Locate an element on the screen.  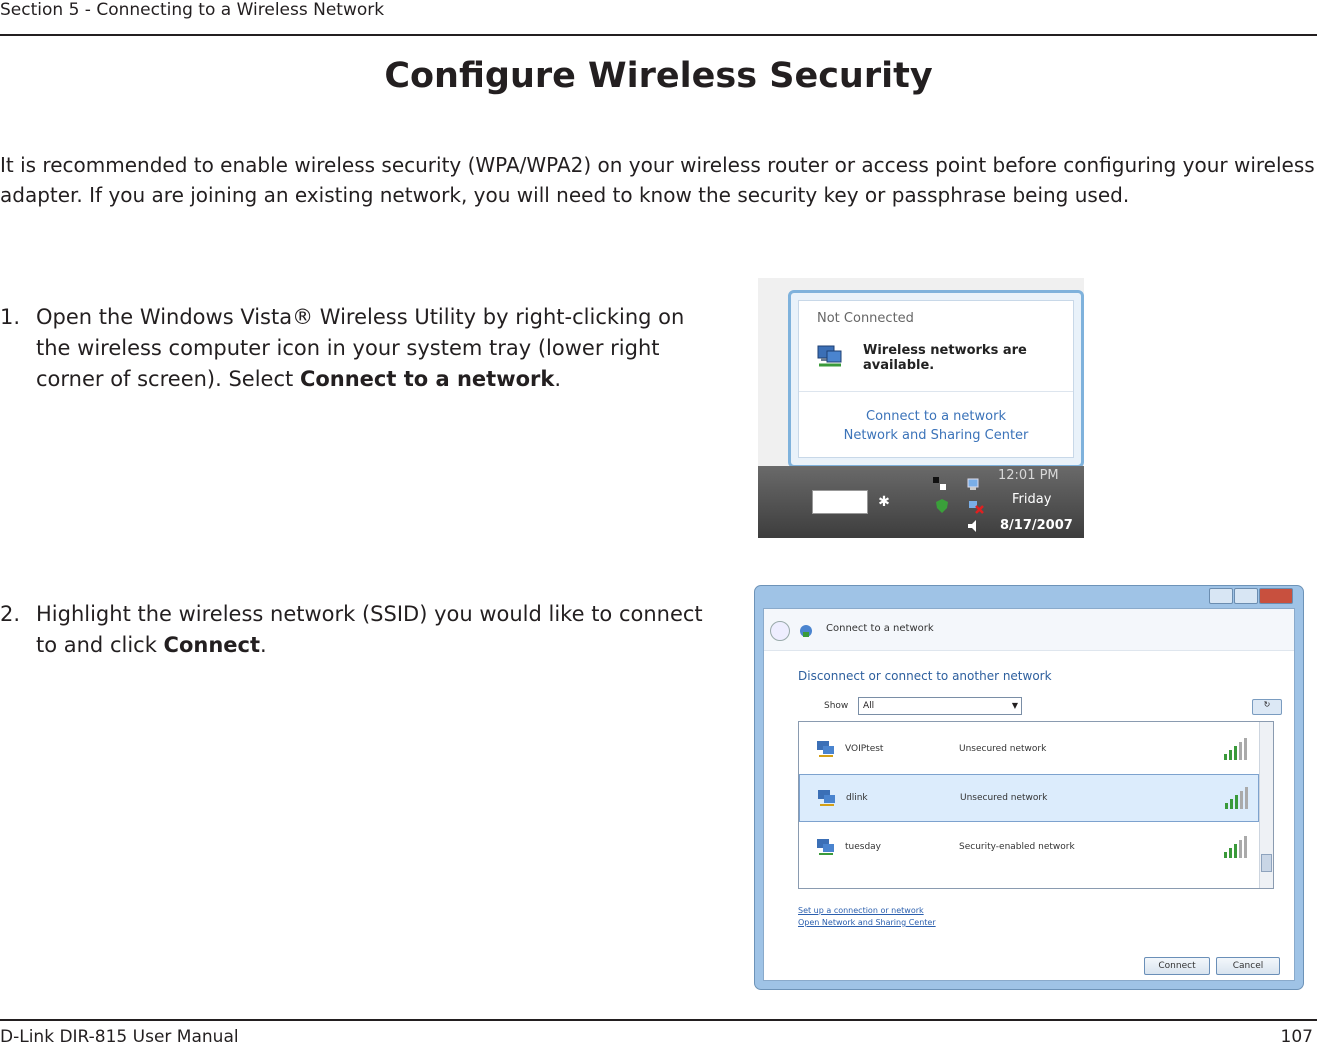
security-shield-icon is located at coordinates (942, 506).